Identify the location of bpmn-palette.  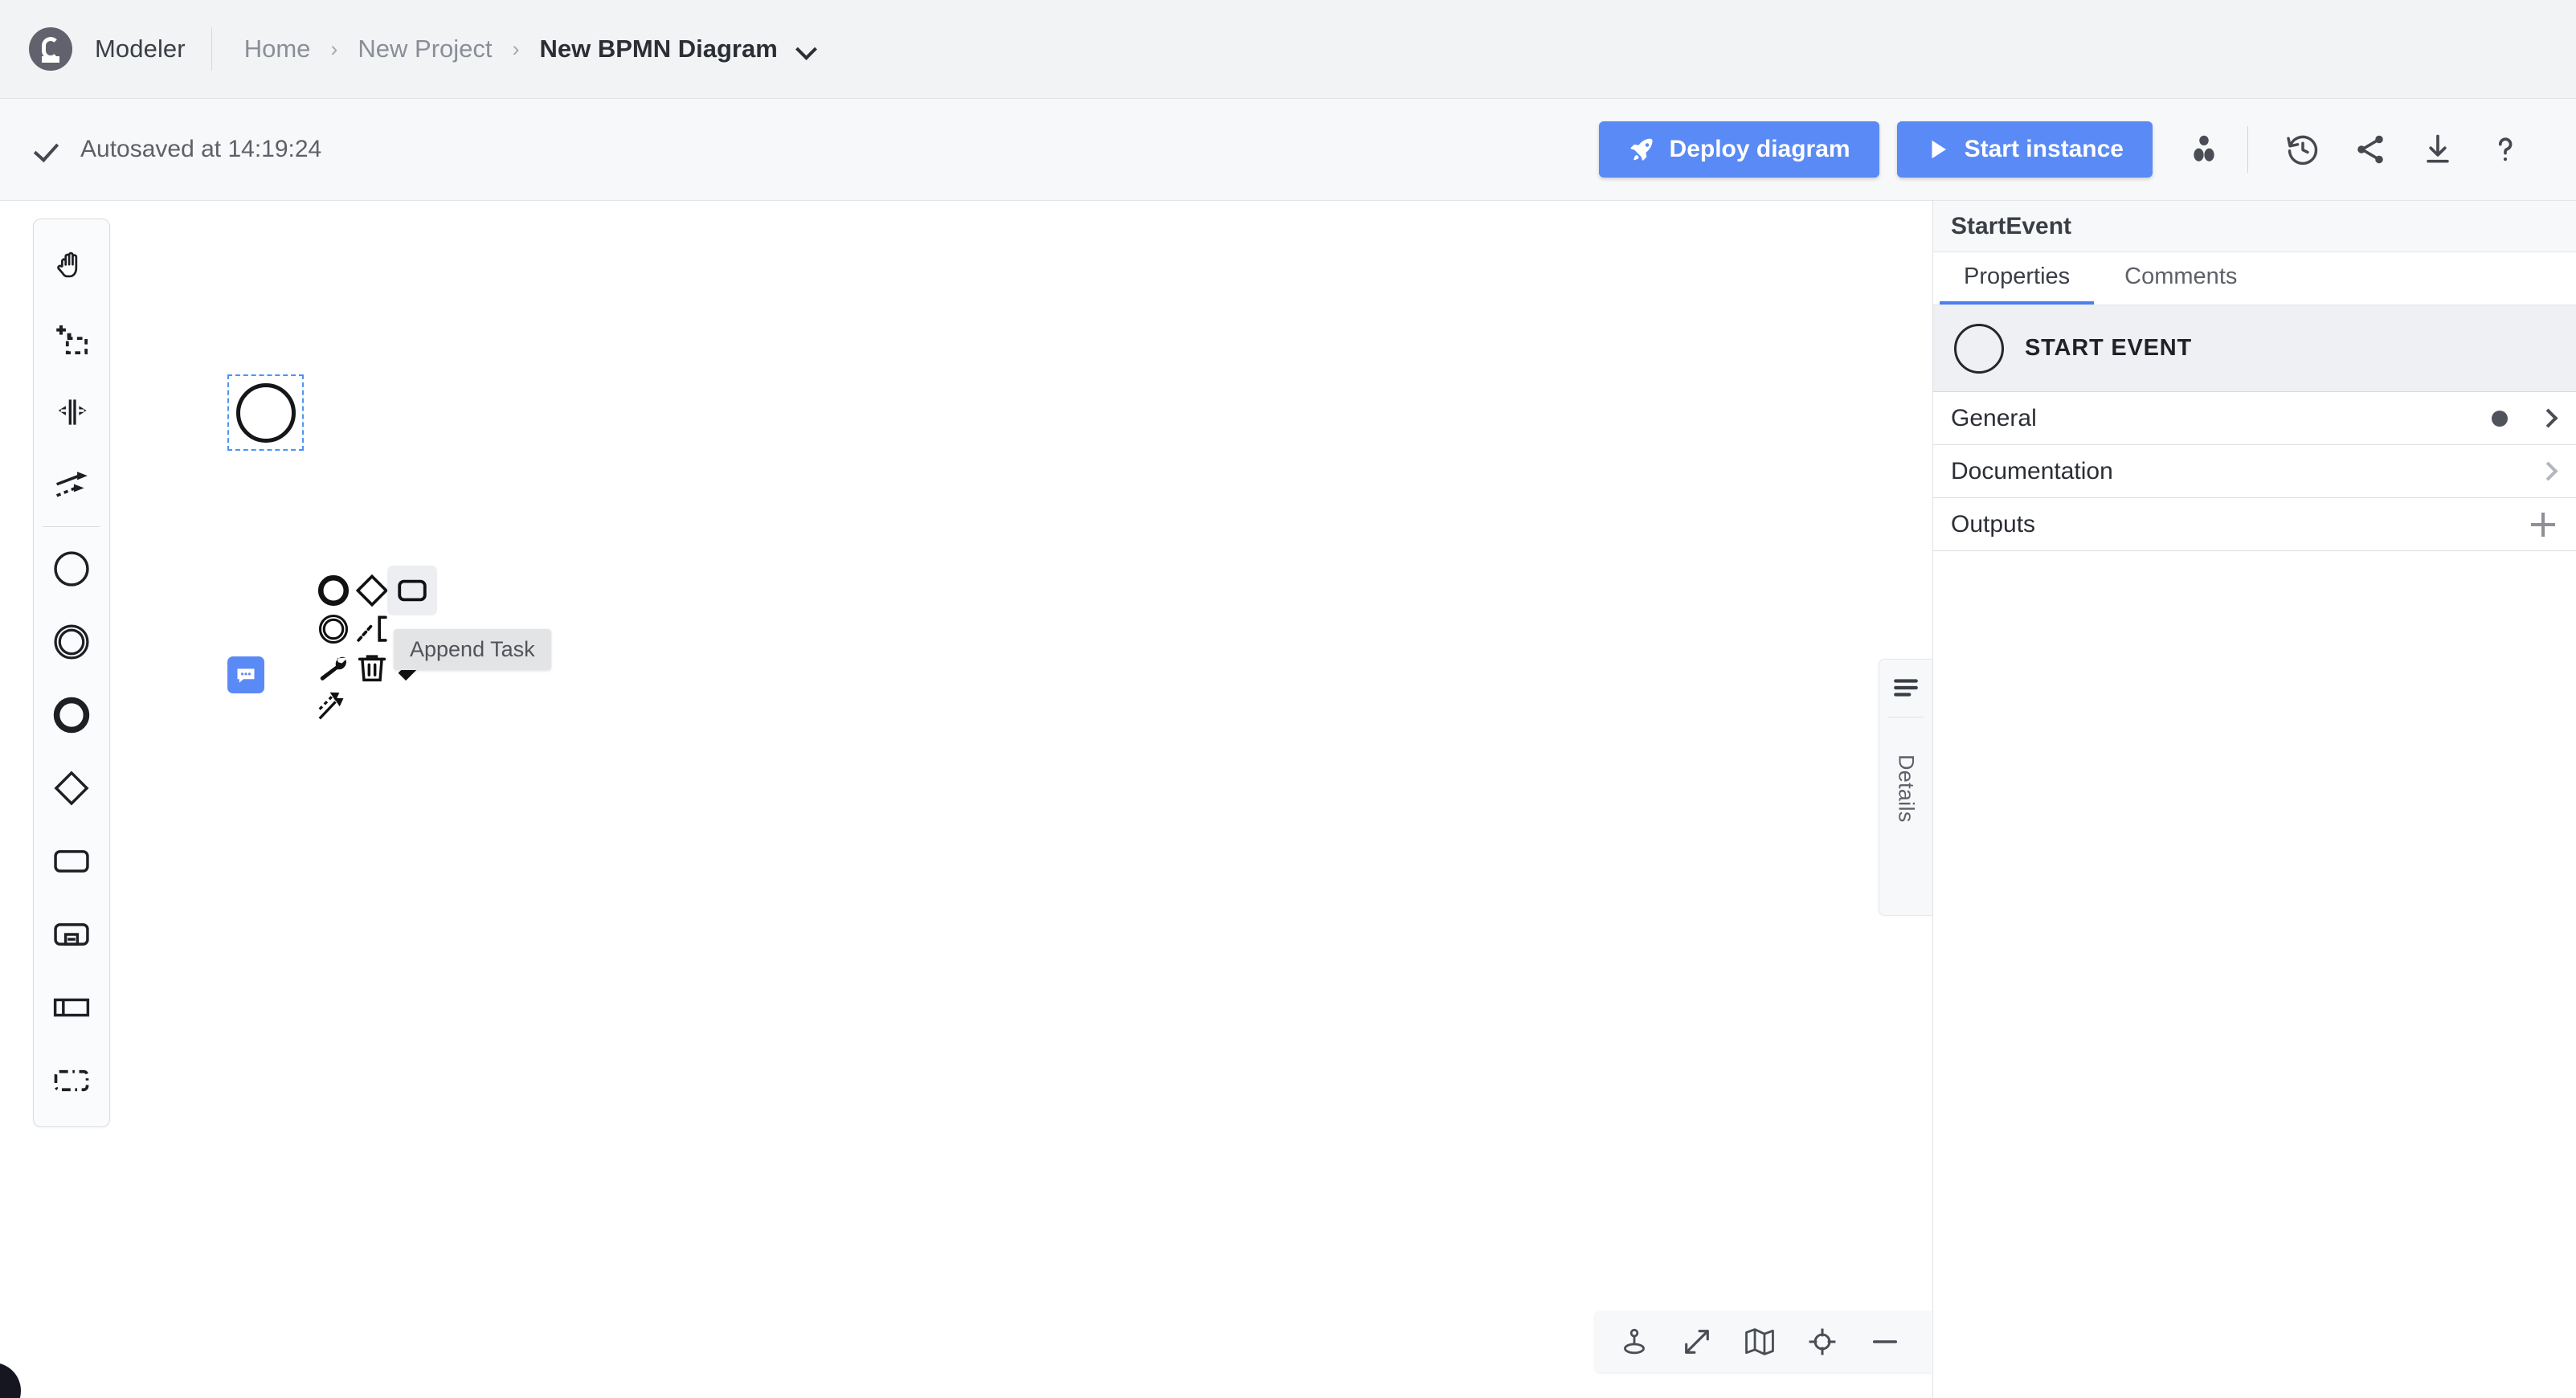
(71, 673).